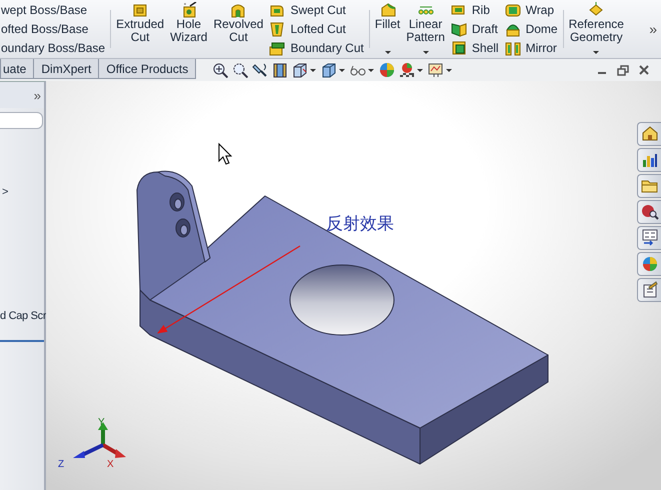  What do you see at coordinates (21, 120) in the screenshot?
I see `filter-field` at bounding box center [21, 120].